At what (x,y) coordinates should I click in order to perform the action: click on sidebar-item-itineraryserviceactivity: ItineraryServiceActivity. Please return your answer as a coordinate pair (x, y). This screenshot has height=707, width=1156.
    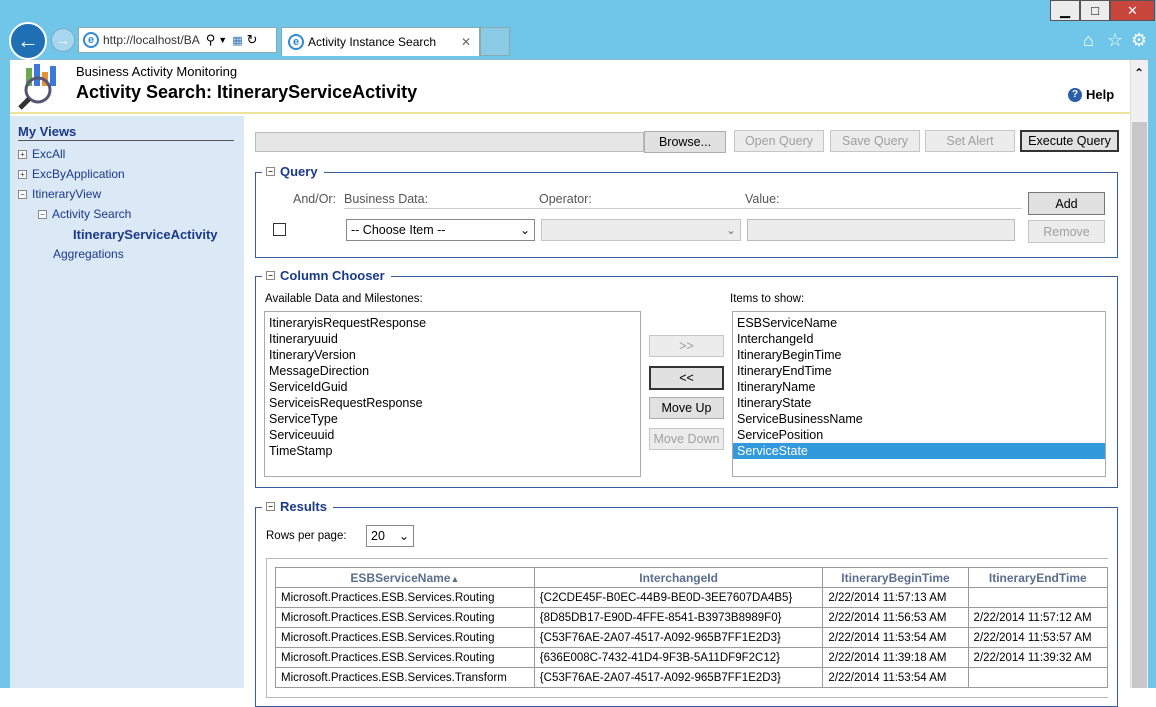
    Looking at the image, I should click on (145, 234).